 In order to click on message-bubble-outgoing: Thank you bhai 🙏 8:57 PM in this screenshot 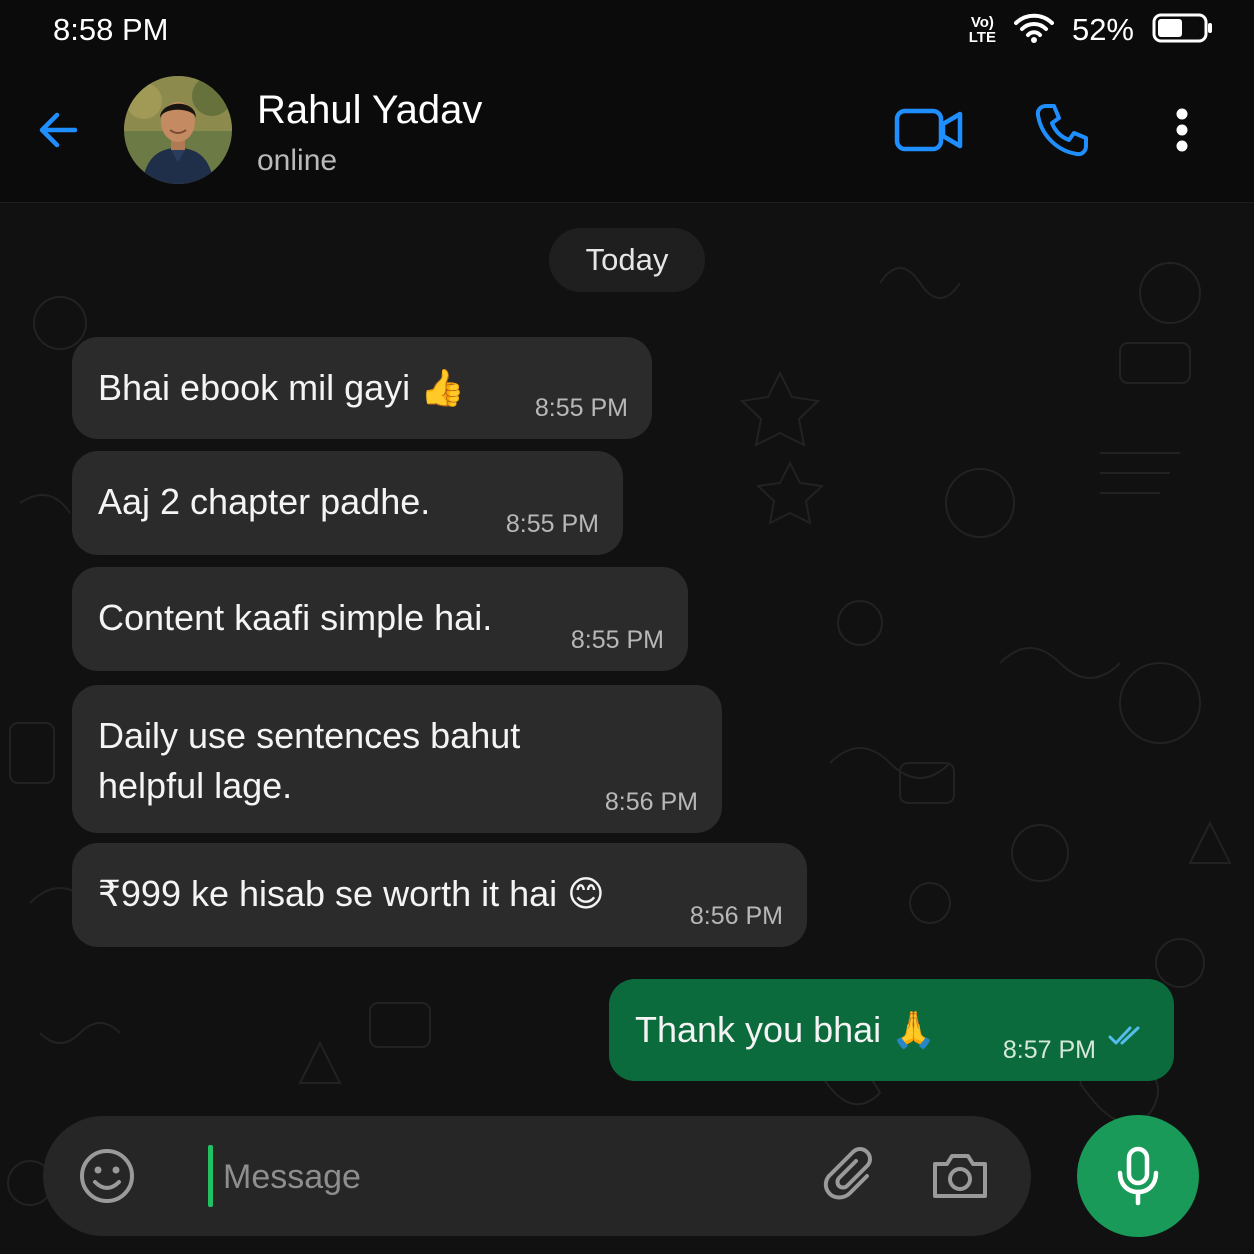, I will do `click(891, 1030)`.